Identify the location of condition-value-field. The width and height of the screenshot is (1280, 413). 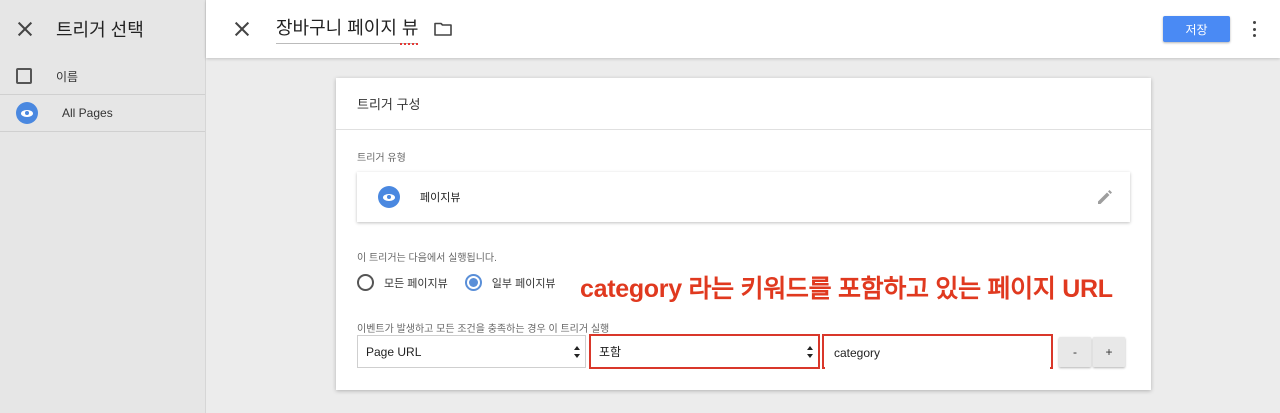
(937, 351).